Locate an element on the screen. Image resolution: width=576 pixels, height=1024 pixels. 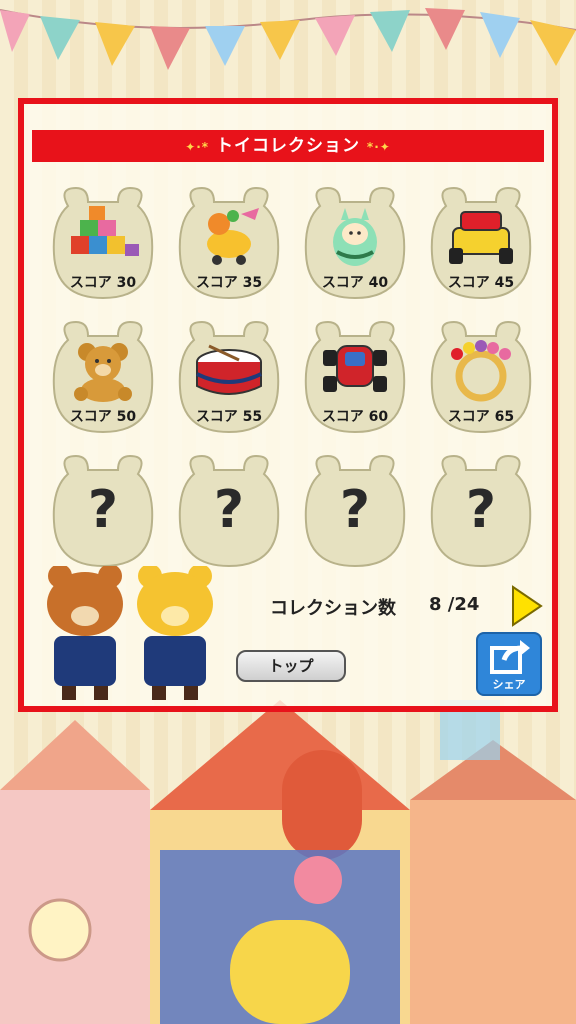
toy-slot-yellow-car: スコア 45 is located at coordinates (481, 243).